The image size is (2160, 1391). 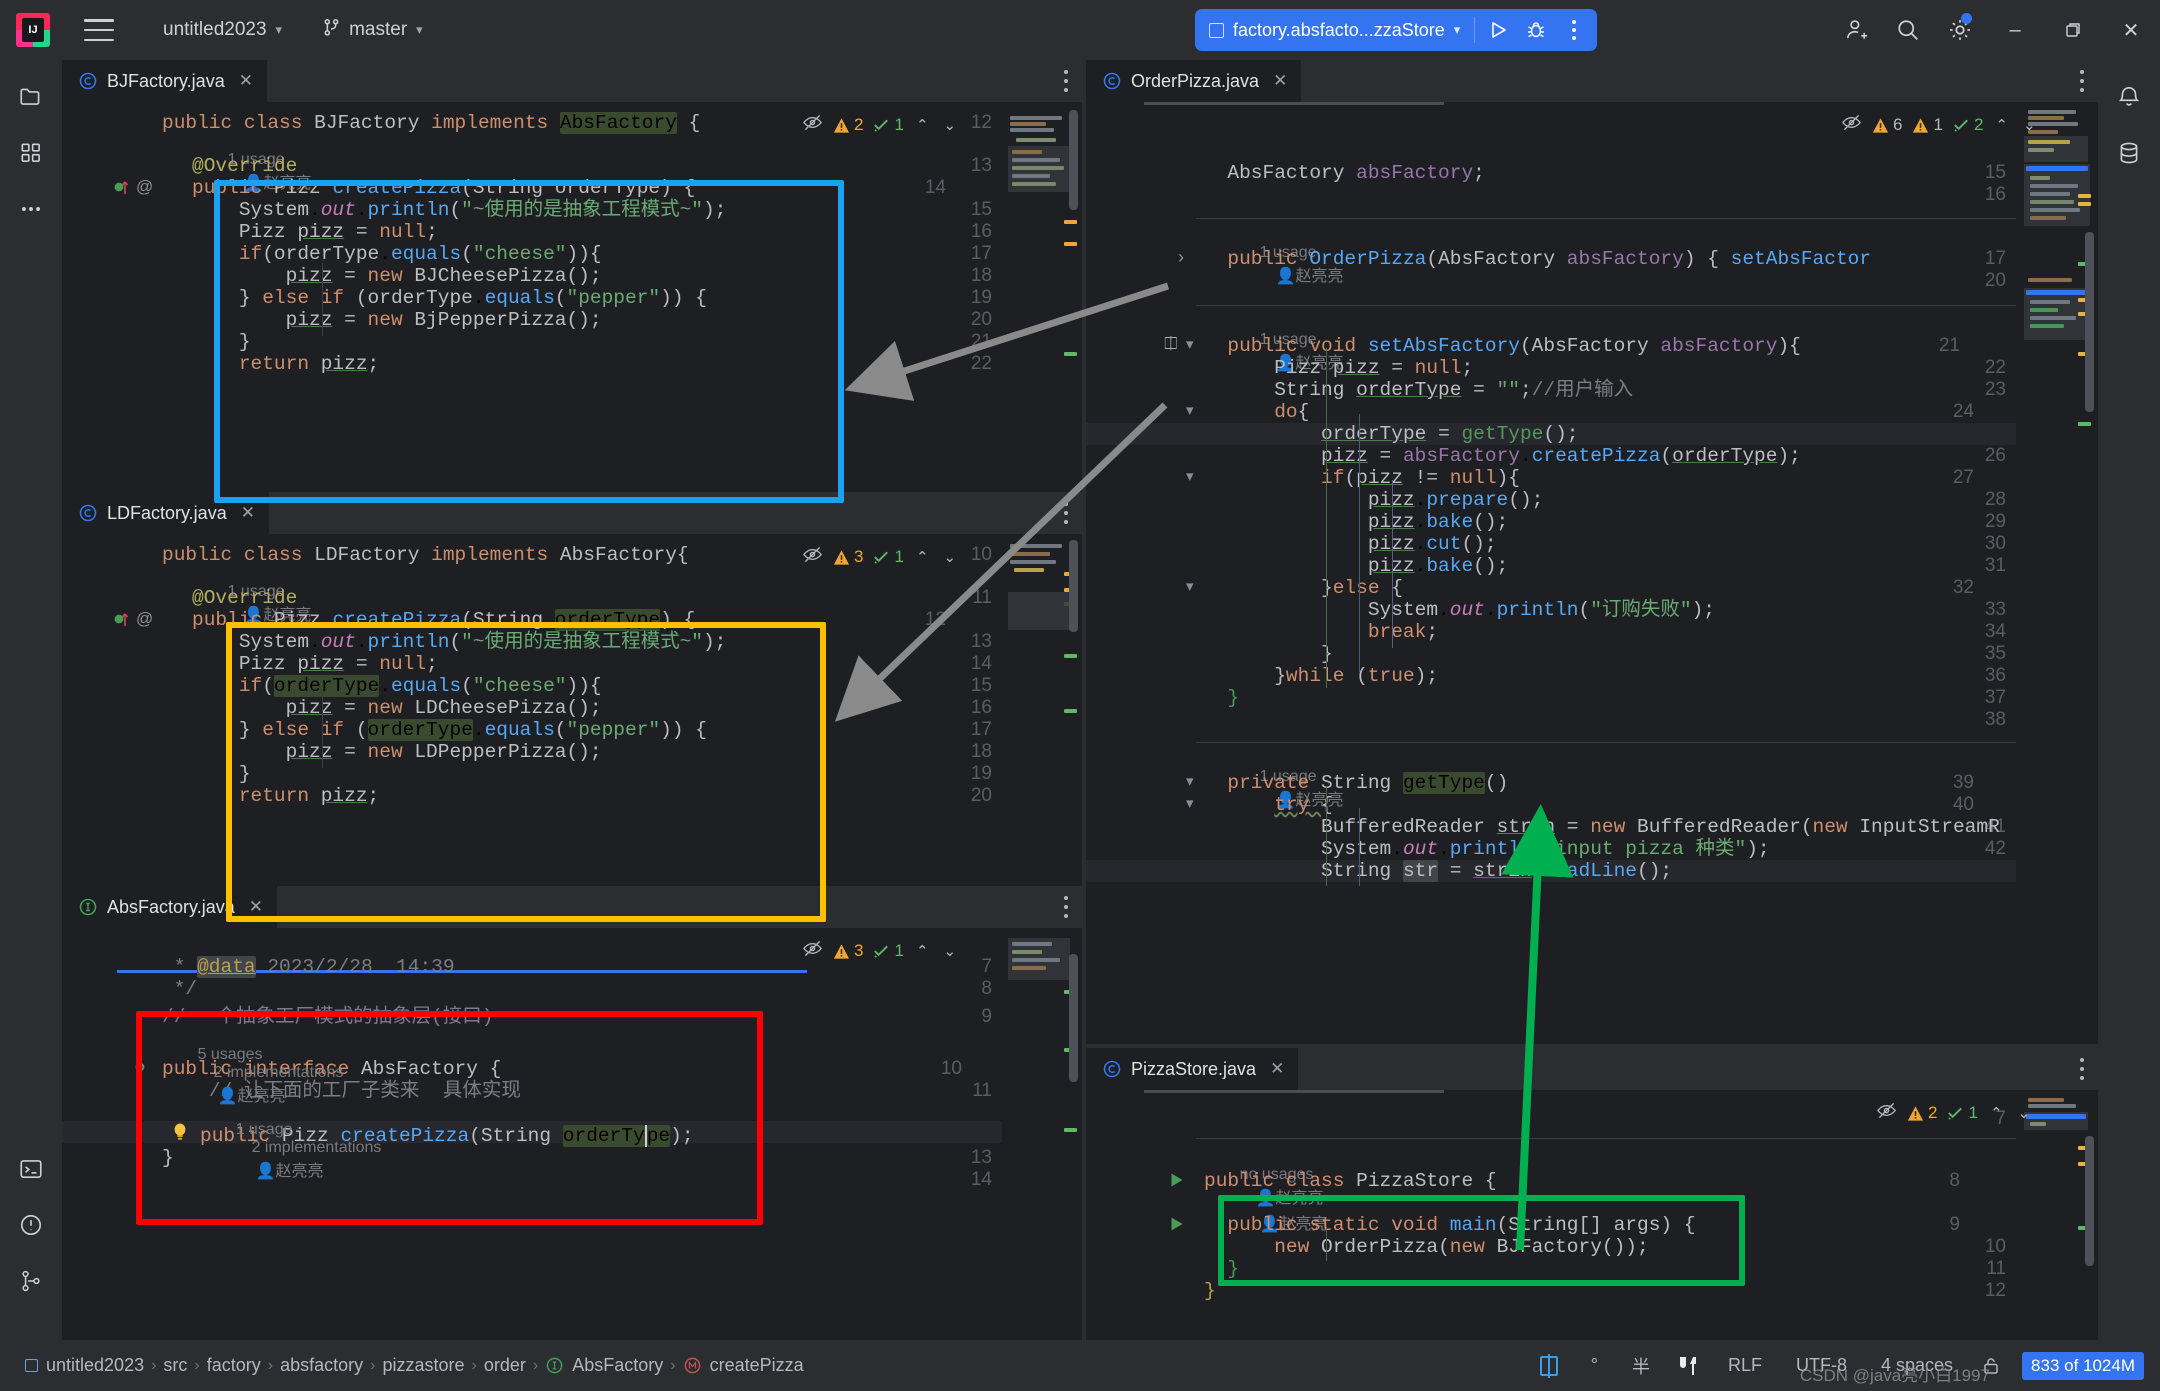 What do you see at coordinates (2131, 30) in the screenshot?
I see `close-button: ✕` at bounding box center [2131, 30].